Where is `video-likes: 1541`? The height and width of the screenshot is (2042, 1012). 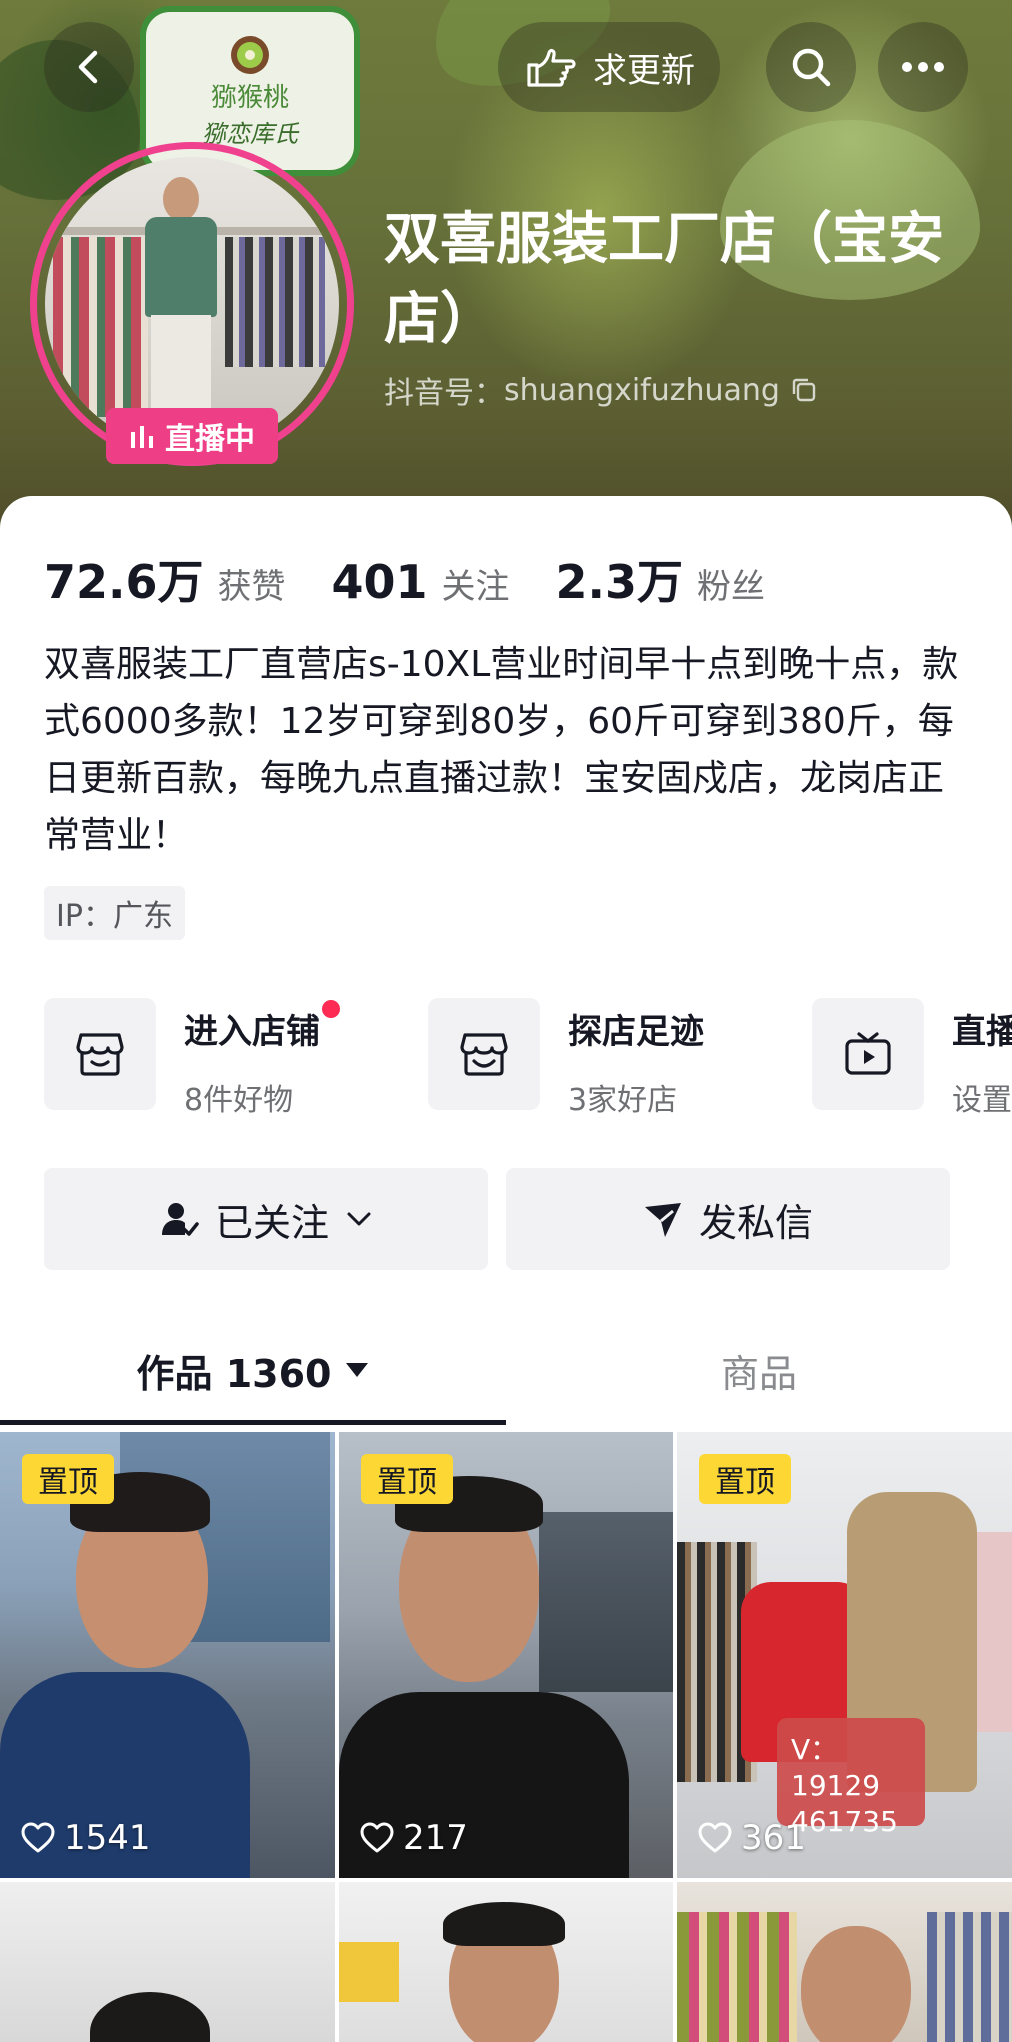
video-likes: 1541 is located at coordinates (85, 1838).